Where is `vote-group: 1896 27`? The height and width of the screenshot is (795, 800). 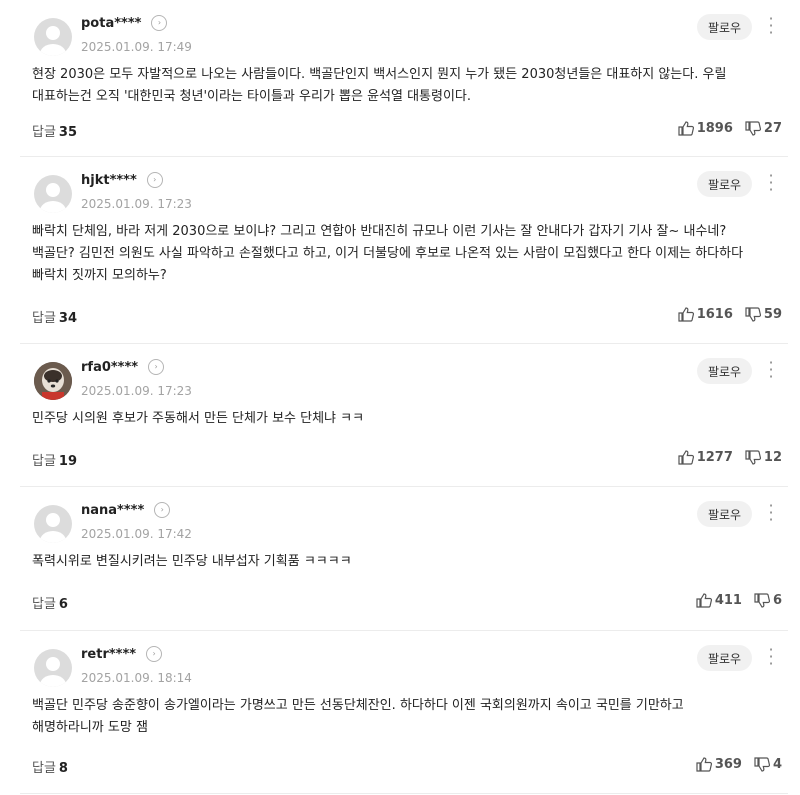
vote-group: 1896 27 is located at coordinates (730, 128).